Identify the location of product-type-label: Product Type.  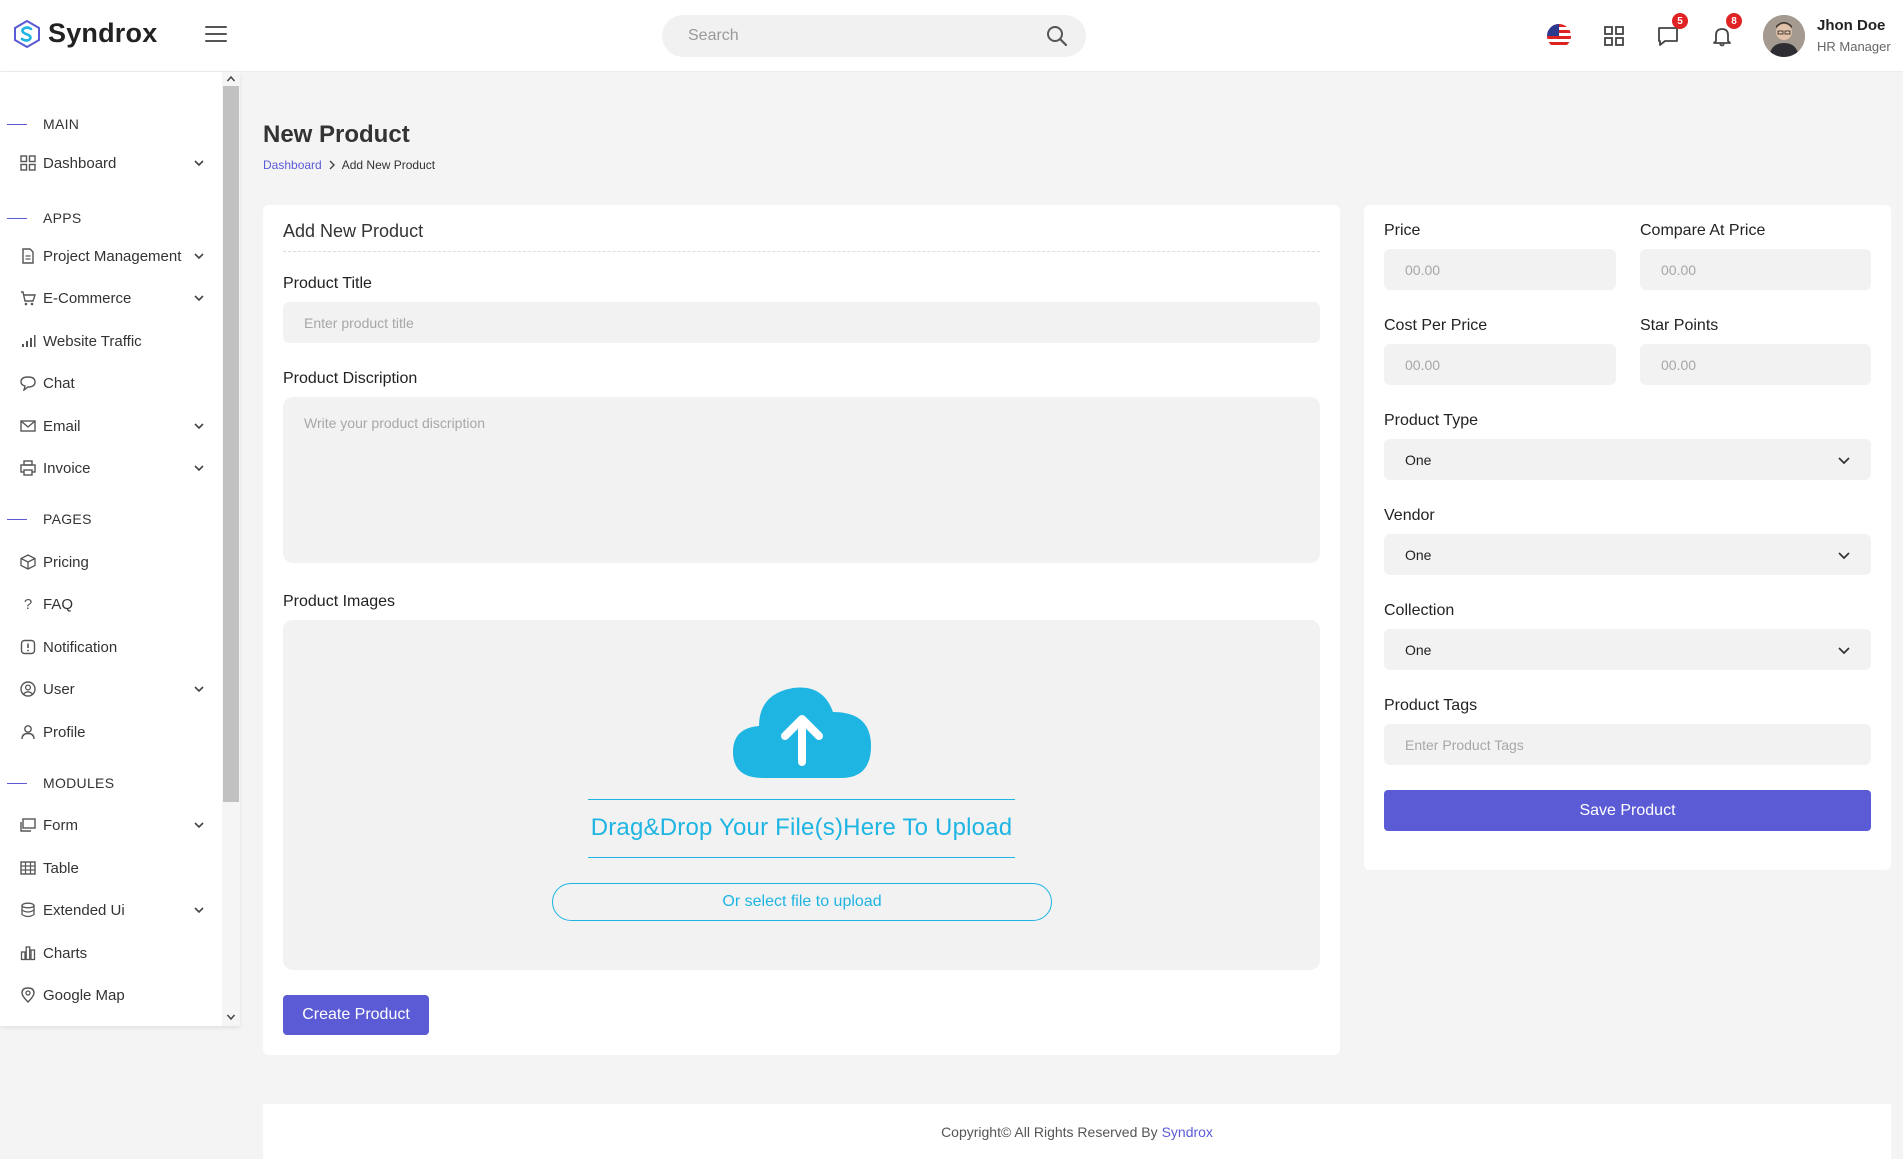
(1431, 420).